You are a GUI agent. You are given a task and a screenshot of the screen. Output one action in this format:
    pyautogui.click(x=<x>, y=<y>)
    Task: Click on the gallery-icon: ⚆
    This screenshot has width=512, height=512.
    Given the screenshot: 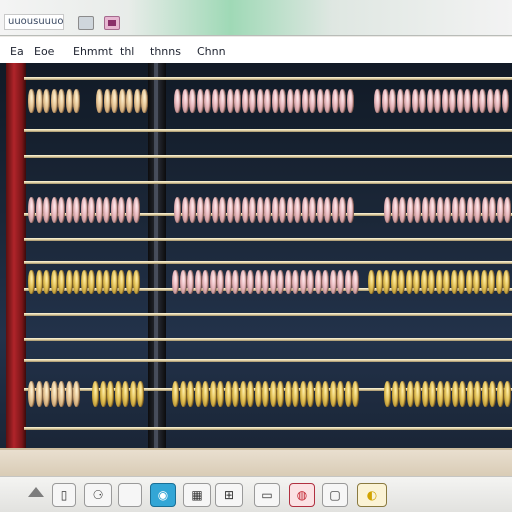 What is the action you would take?
    pyautogui.click(x=98, y=495)
    